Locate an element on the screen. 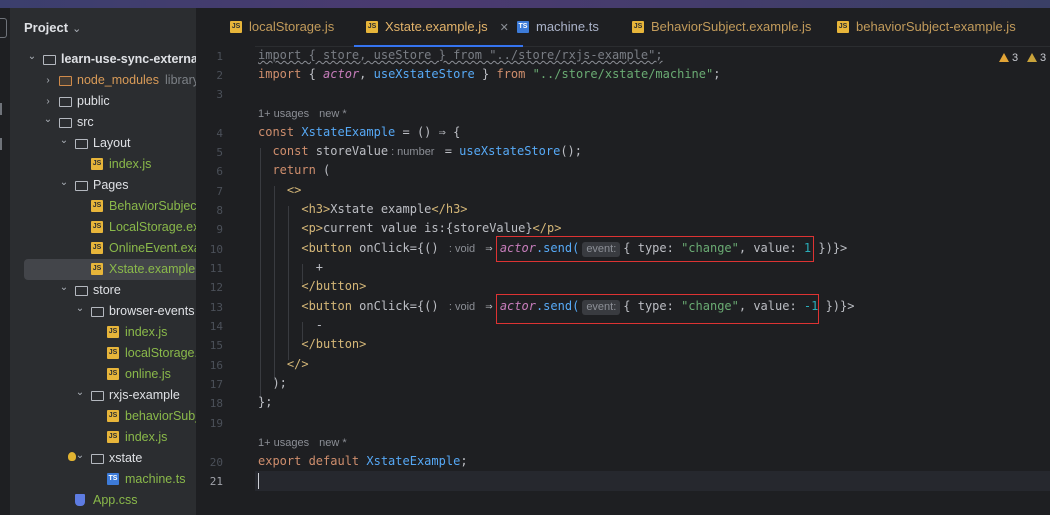 This screenshot has height=515, width=1050. line-number: 8 is located at coordinates (219, 210).